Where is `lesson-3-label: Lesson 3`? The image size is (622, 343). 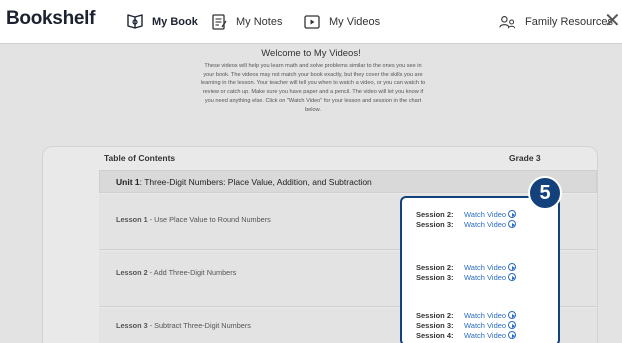
lesson-3-label: Lesson 3 is located at coordinates (132, 325).